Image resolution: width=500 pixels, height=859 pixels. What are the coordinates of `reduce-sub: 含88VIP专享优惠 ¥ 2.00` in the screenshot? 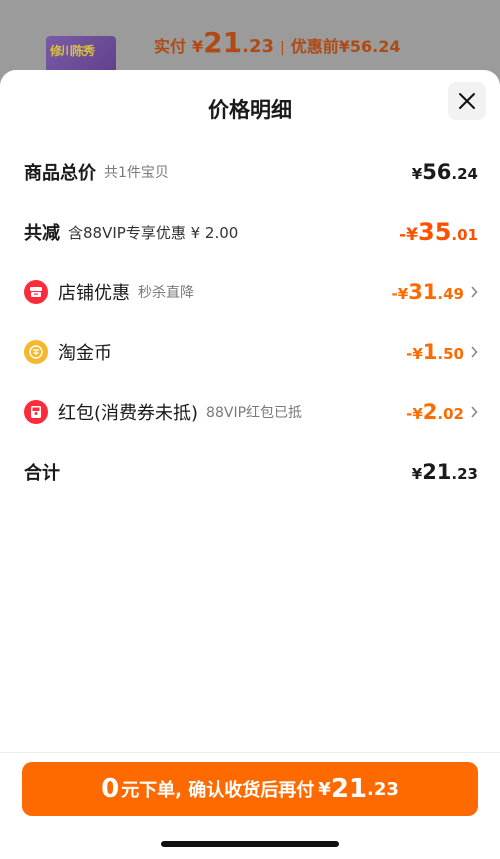 It's located at (153, 232).